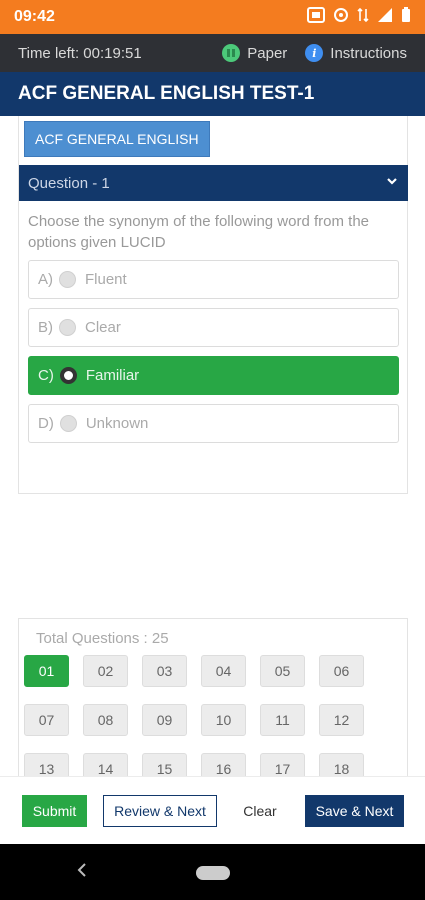 The height and width of the screenshot is (900, 425). I want to click on question-number-button: 12, so click(341, 720).